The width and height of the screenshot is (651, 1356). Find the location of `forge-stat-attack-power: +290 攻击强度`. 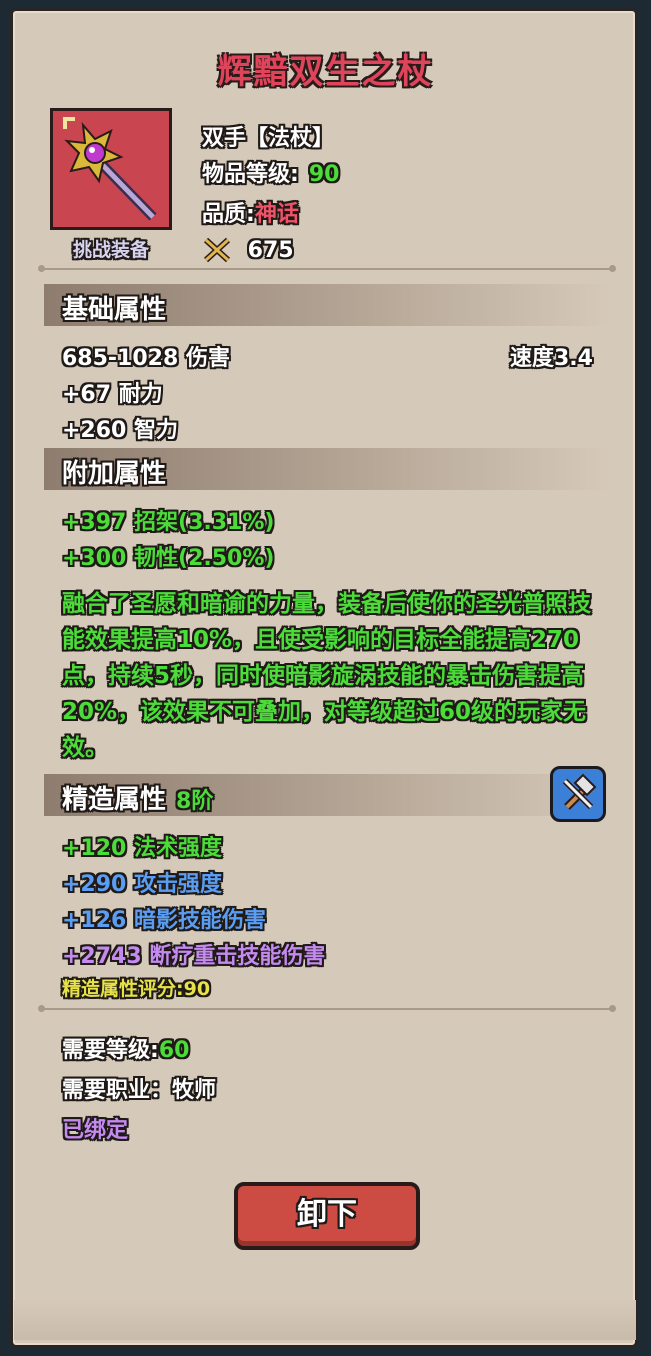

forge-stat-attack-power: +290 攻击强度 is located at coordinates (142, 884).